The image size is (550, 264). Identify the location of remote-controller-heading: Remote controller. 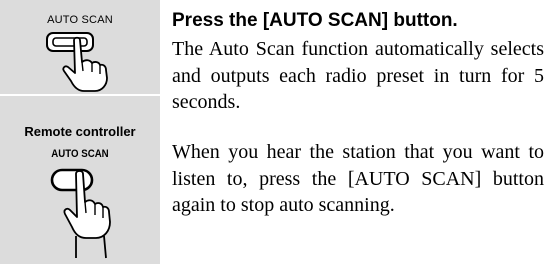
(80, 131).